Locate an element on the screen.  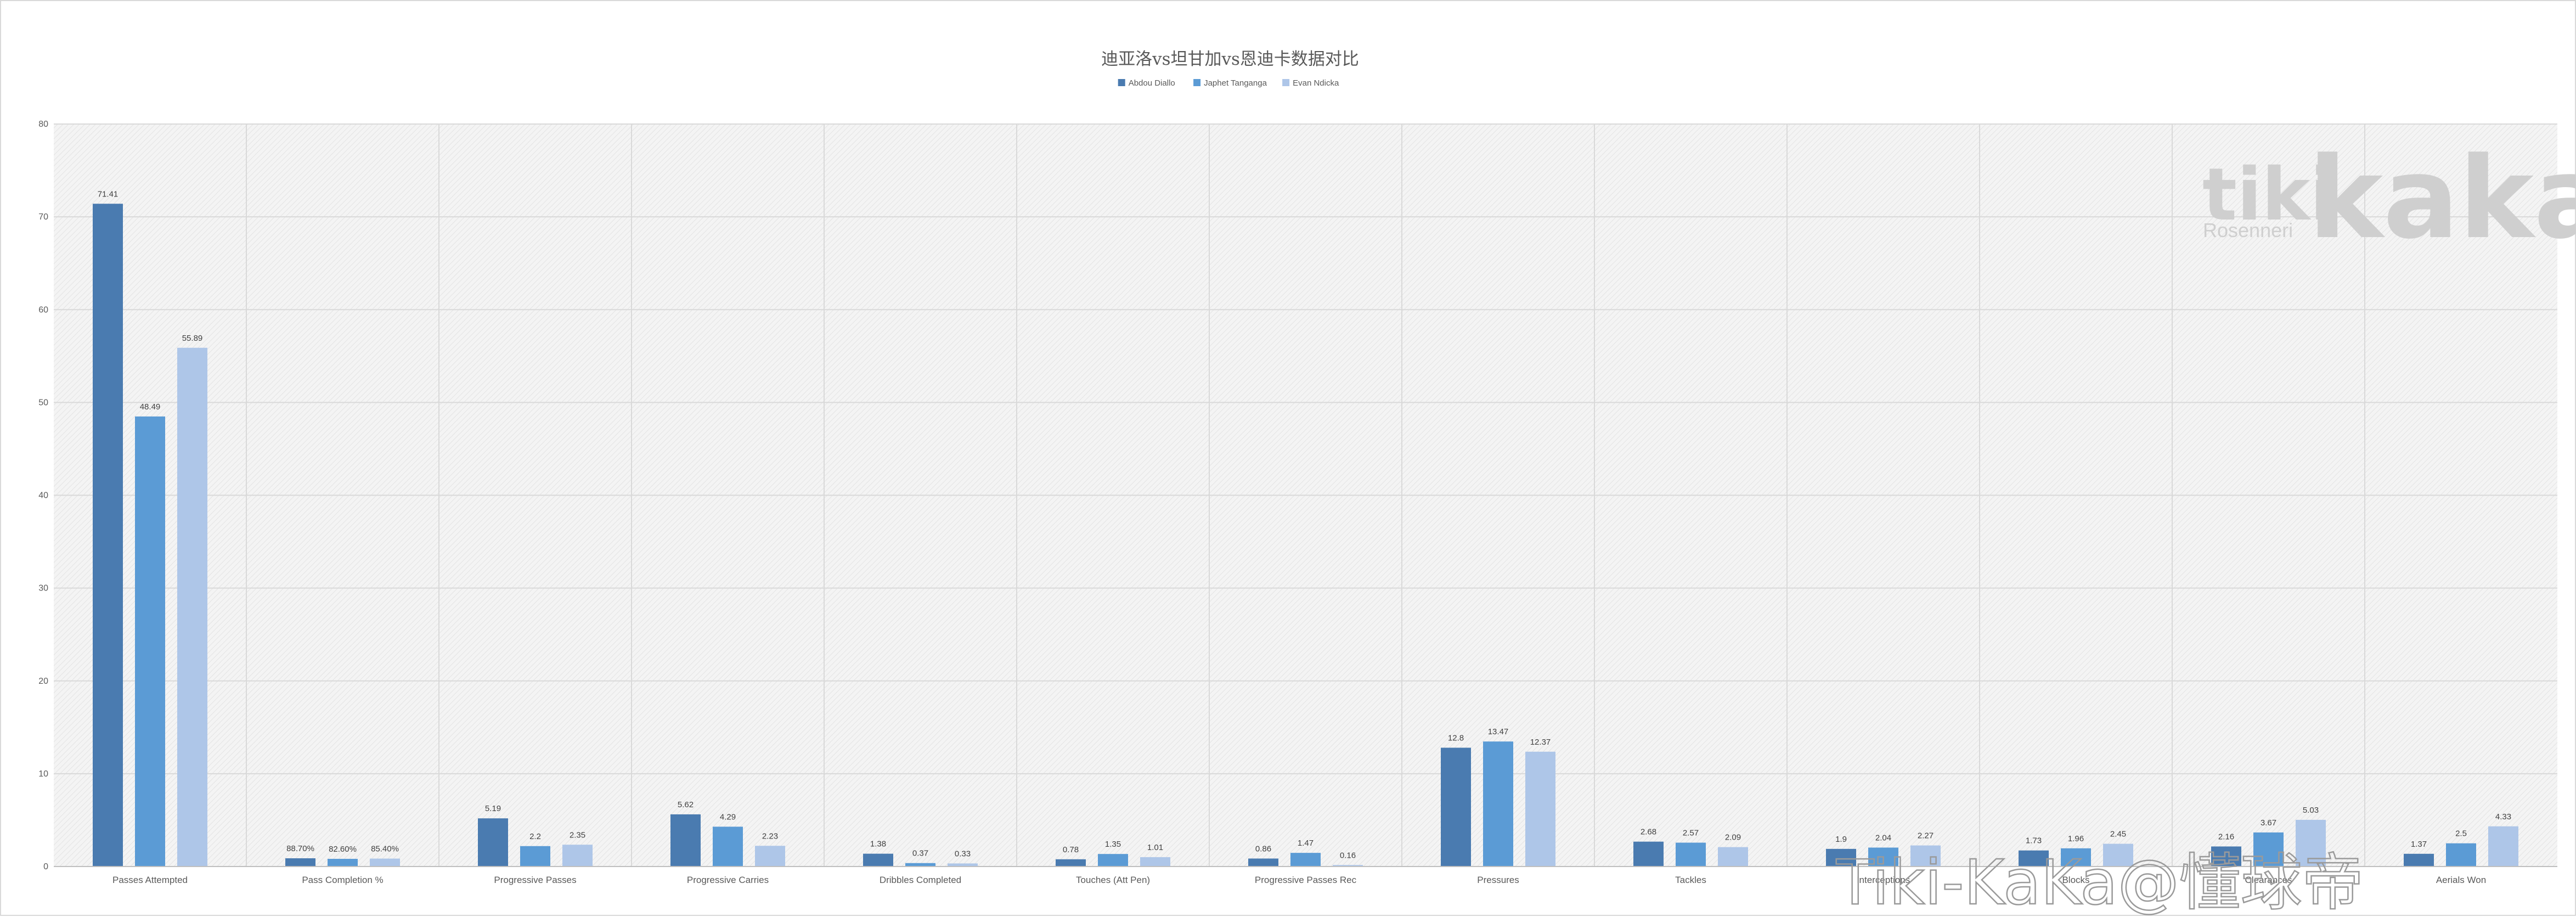
data-label: 2.09 is located at coordinates (1733, 837).